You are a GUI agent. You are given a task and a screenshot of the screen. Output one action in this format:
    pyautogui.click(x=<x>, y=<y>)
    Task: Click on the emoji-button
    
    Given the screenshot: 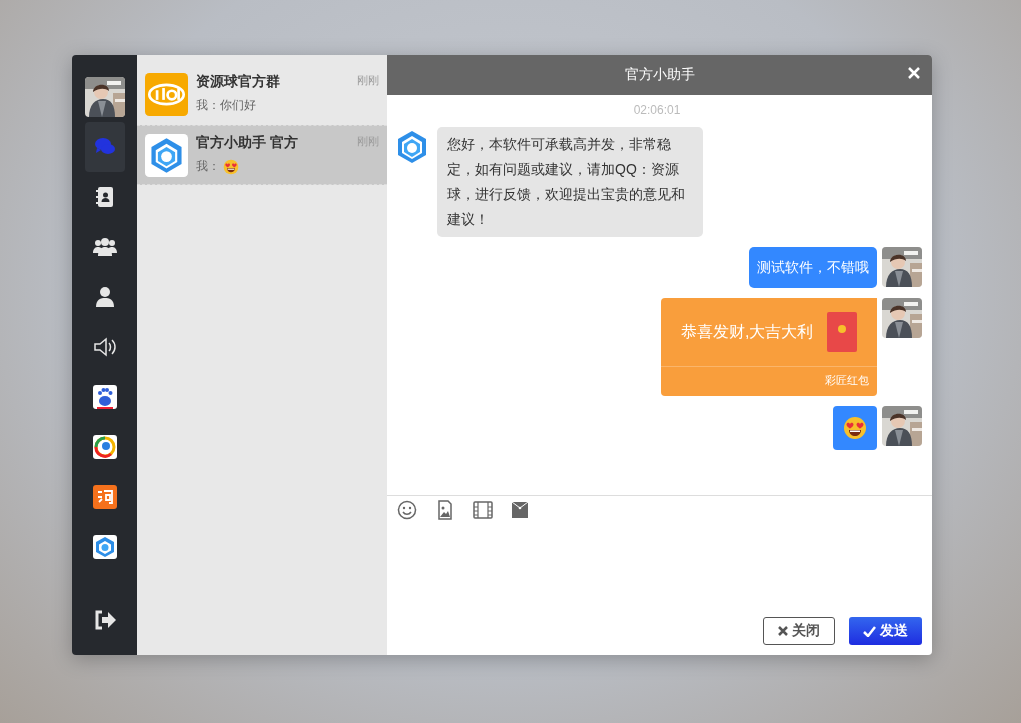 What is the action you would take?
    pyautogui.click(x=407, y=510)
    